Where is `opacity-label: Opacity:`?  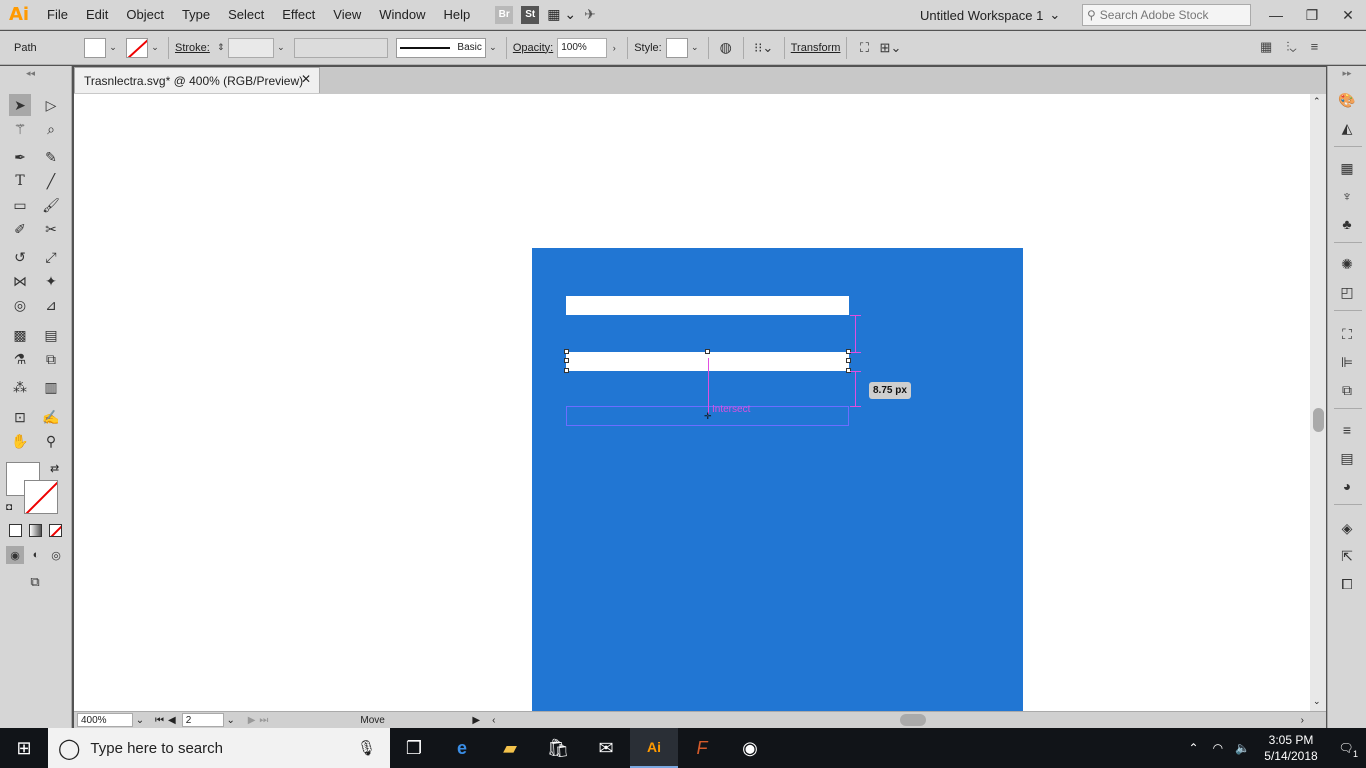 opacity-label: Opacity: is located at coordinates (533, 48).